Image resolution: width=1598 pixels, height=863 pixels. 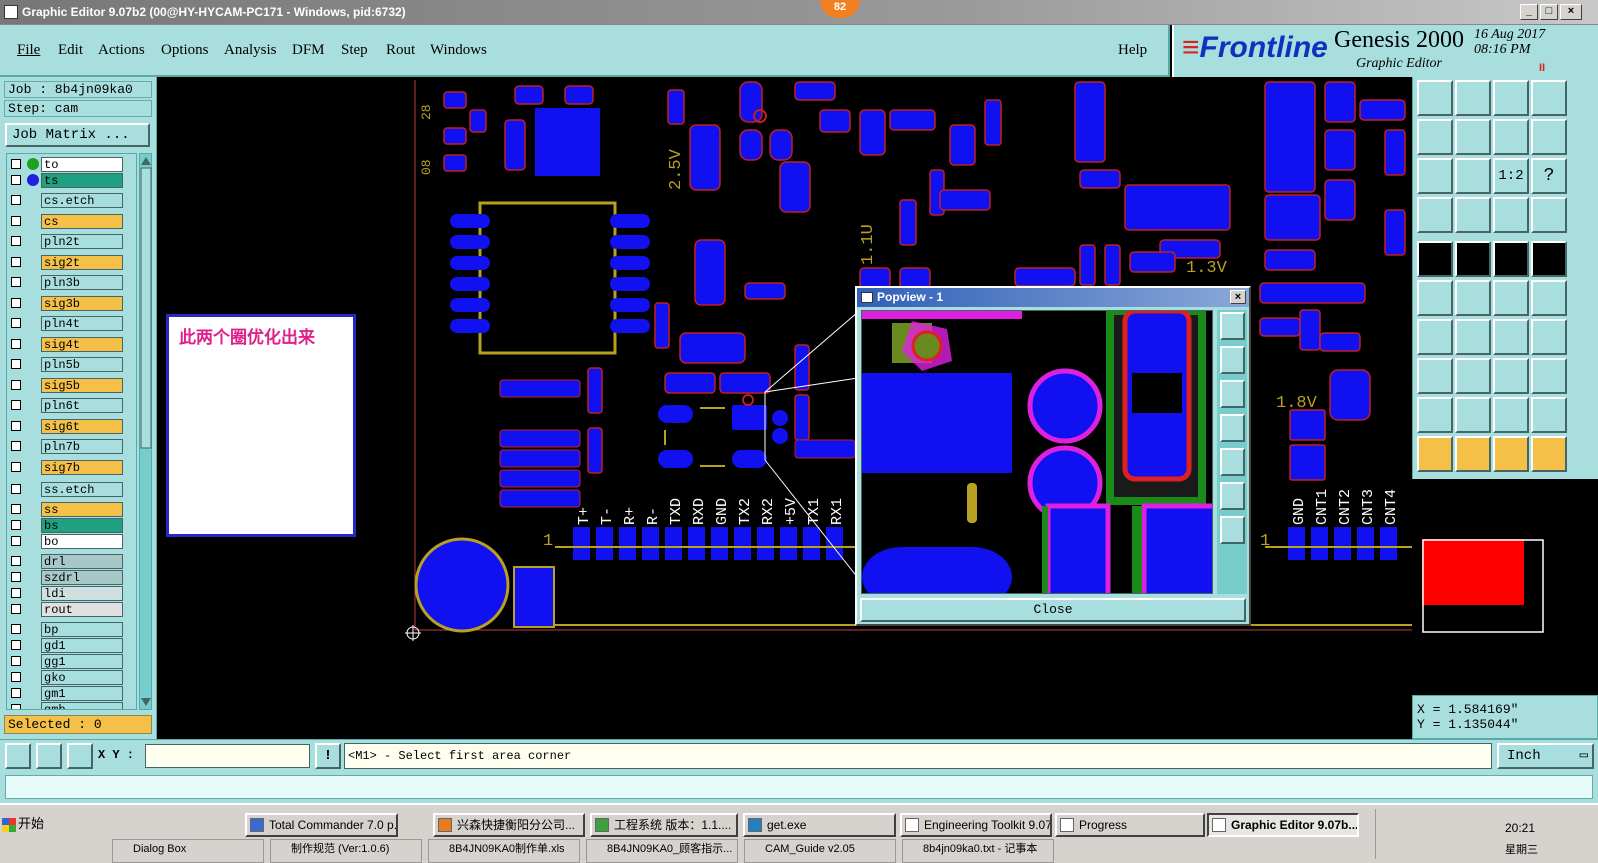 I want to click on layer-name: gd1, so click(x=82, y=645).